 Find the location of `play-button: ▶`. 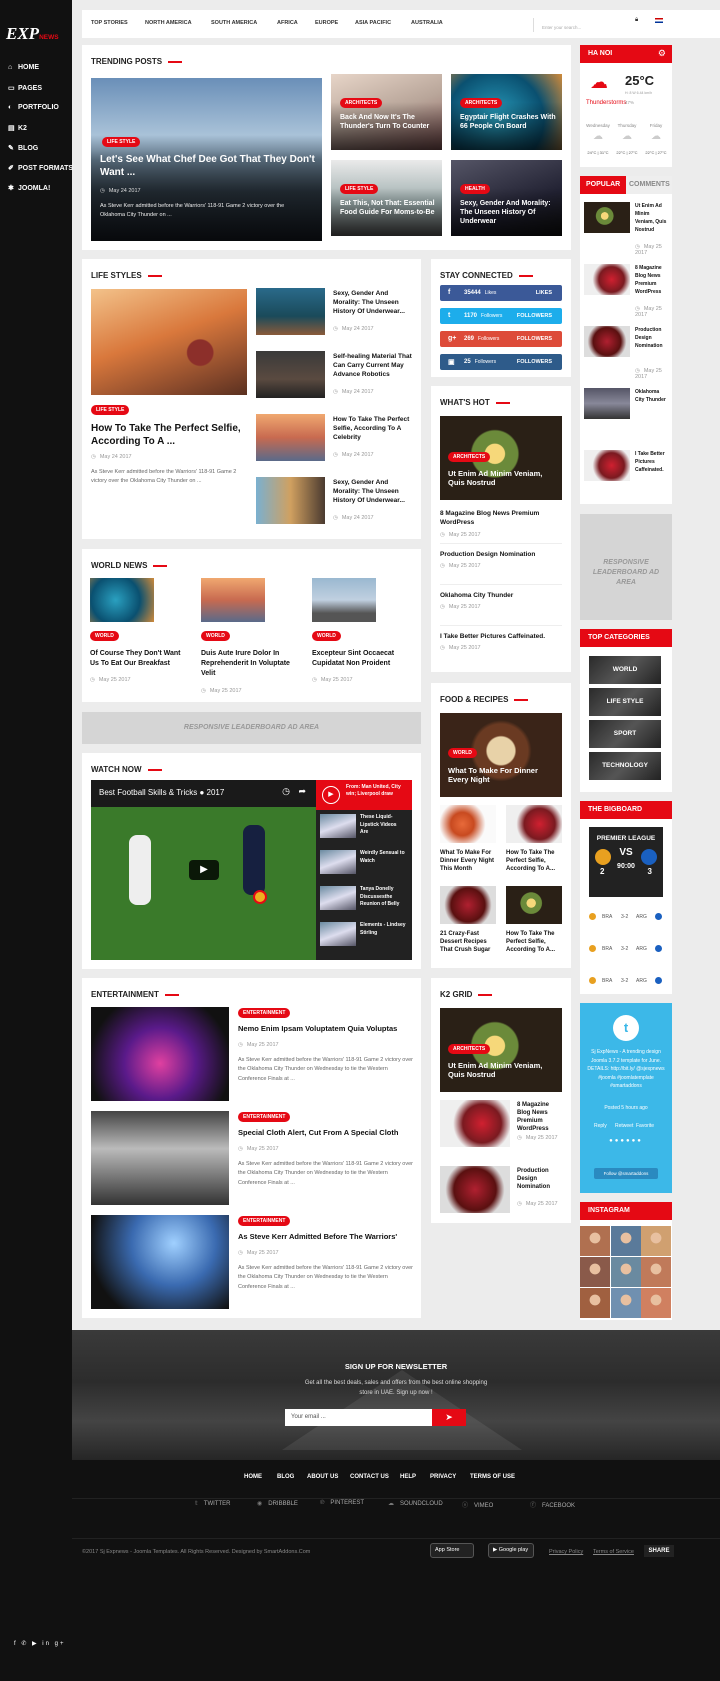

play-button: ▶ is located at coordinates (204, 870).